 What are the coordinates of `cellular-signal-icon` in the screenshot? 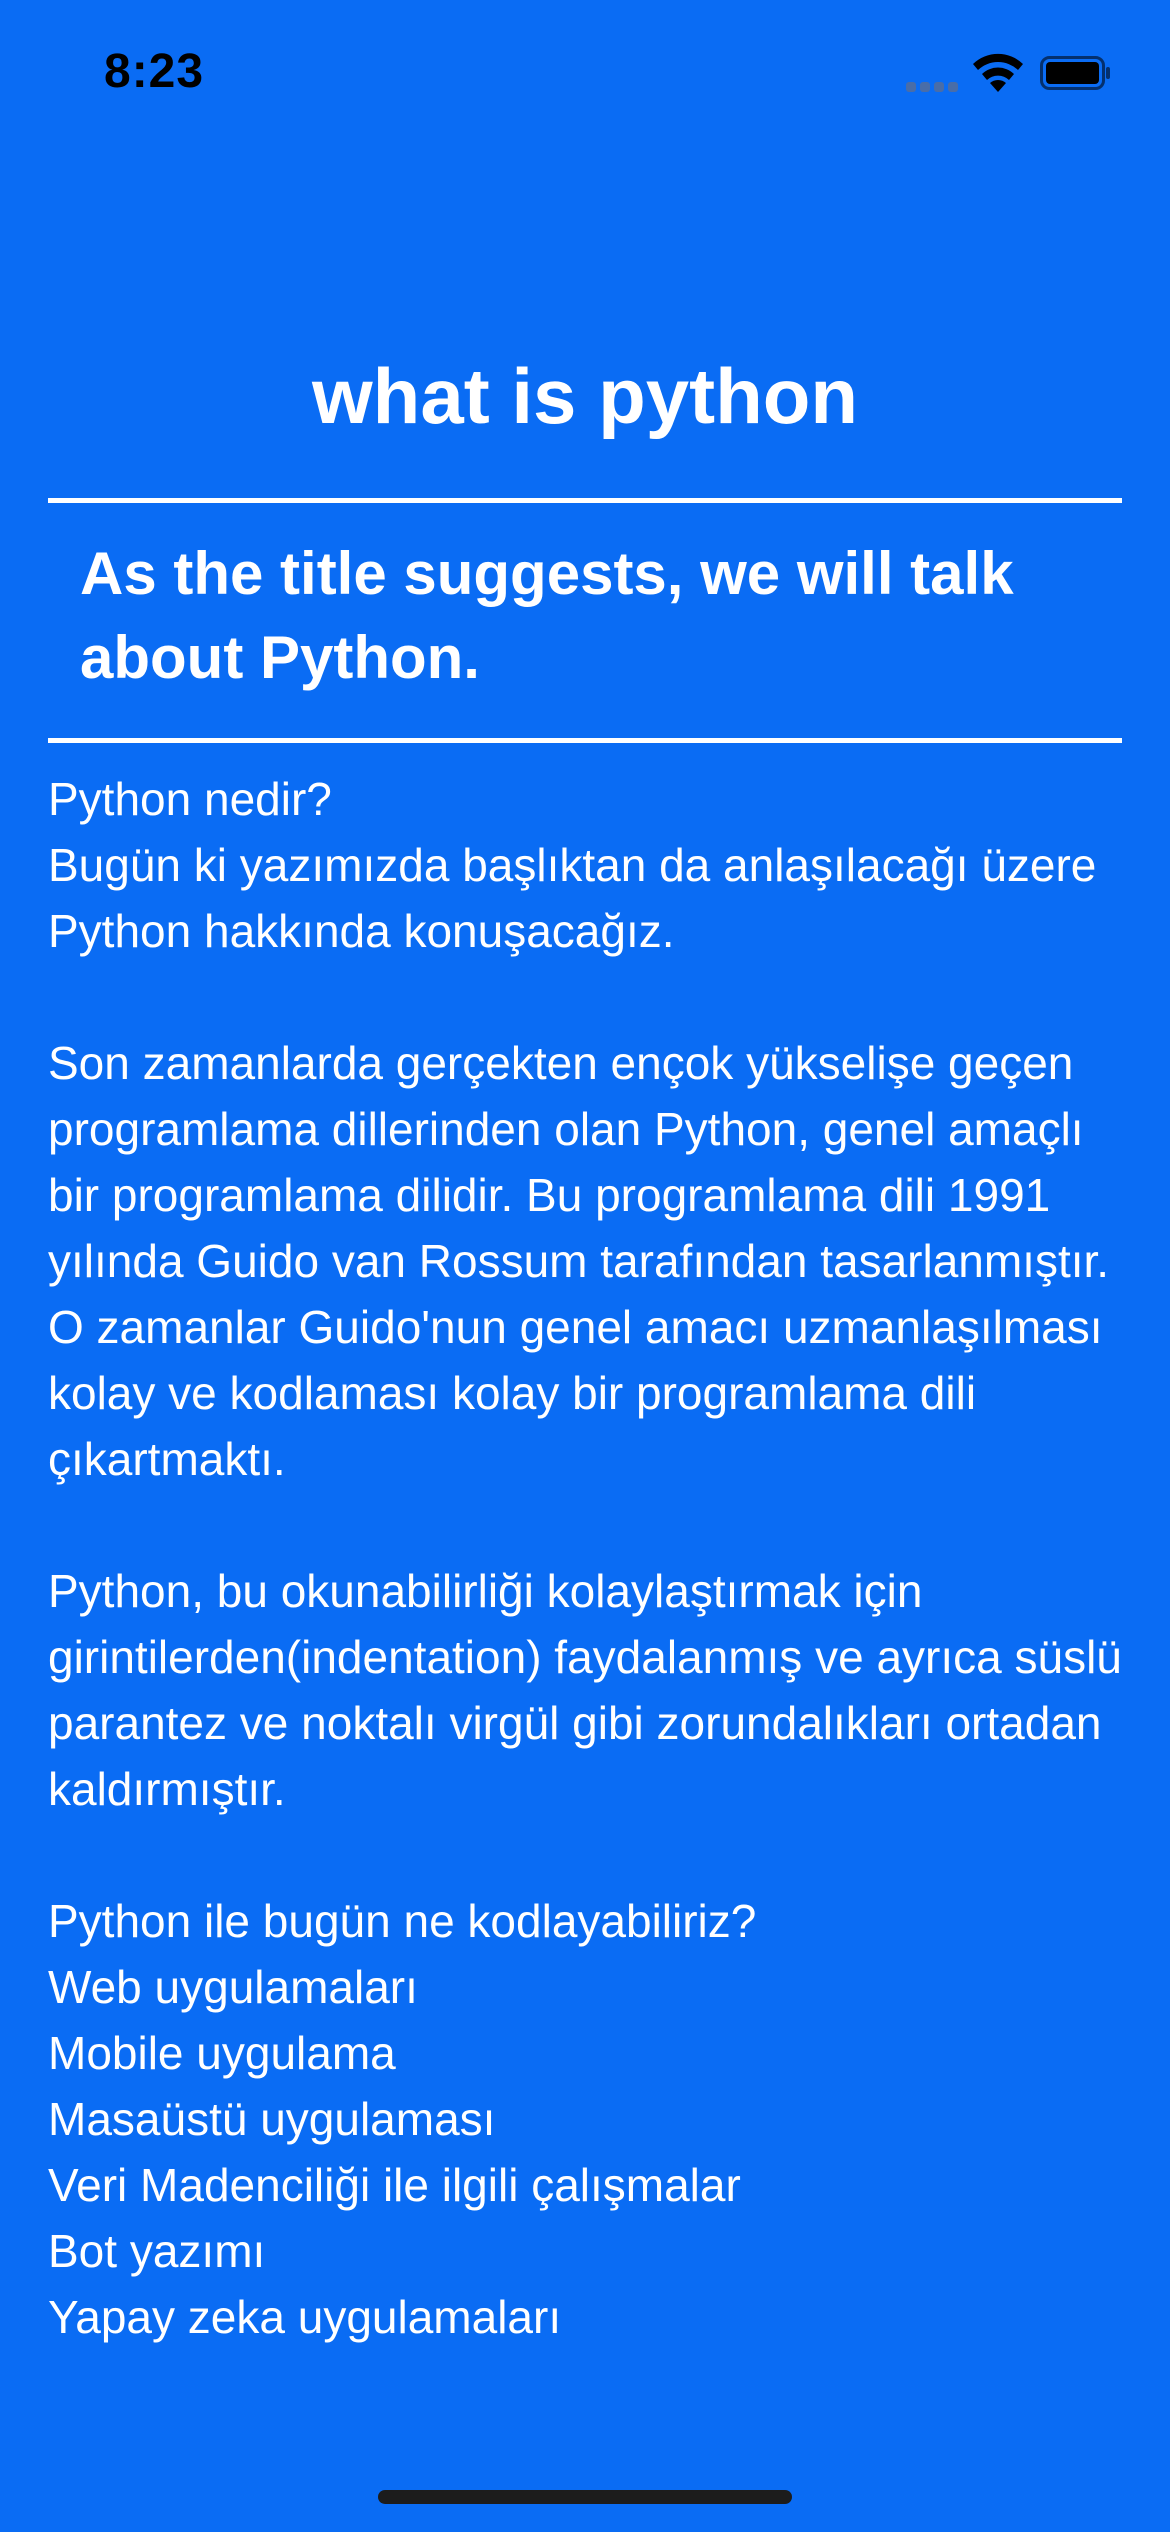 It's located at (932, 86).